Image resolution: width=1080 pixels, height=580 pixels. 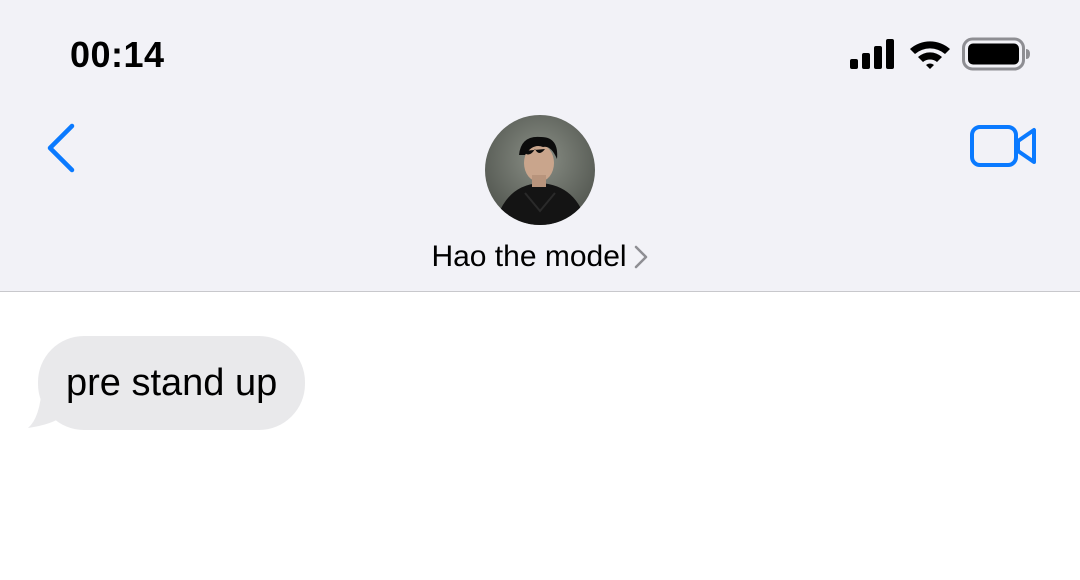 I want to click on status-icons, so click(x=941, y=56).